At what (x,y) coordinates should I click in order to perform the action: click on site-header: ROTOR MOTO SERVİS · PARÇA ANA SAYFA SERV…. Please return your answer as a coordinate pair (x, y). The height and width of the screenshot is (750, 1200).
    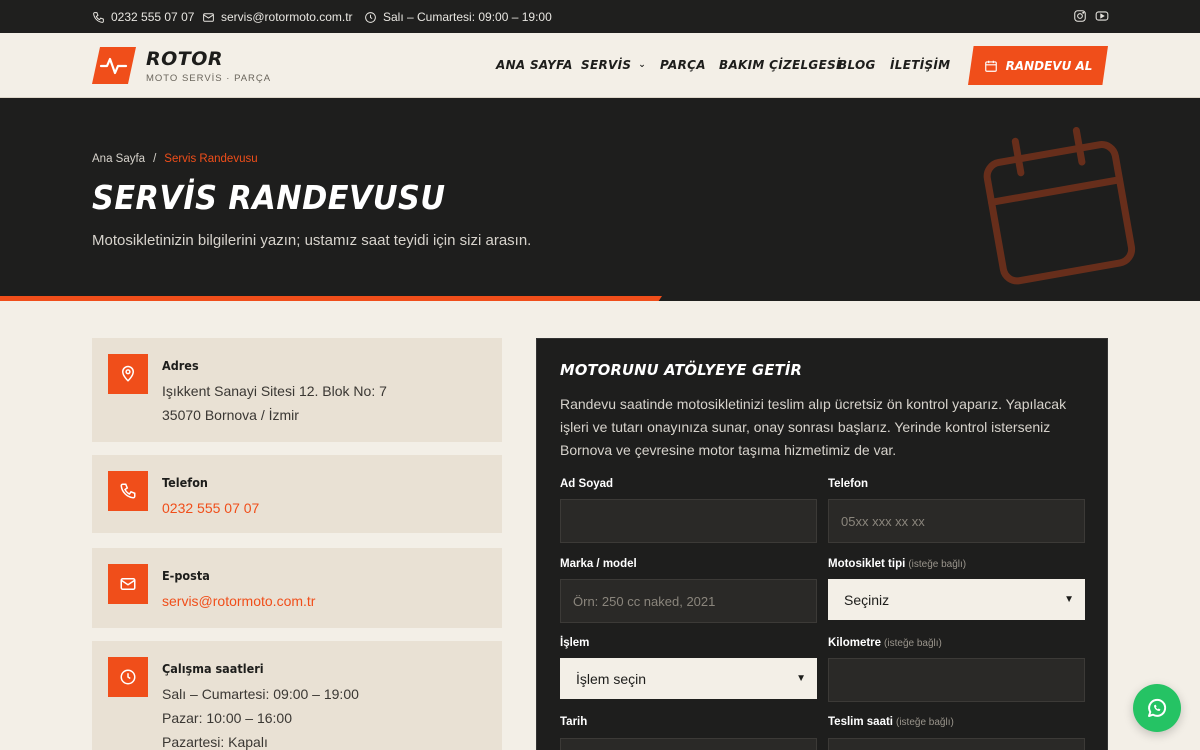
    Looking at the image, I should click on (600, 65).